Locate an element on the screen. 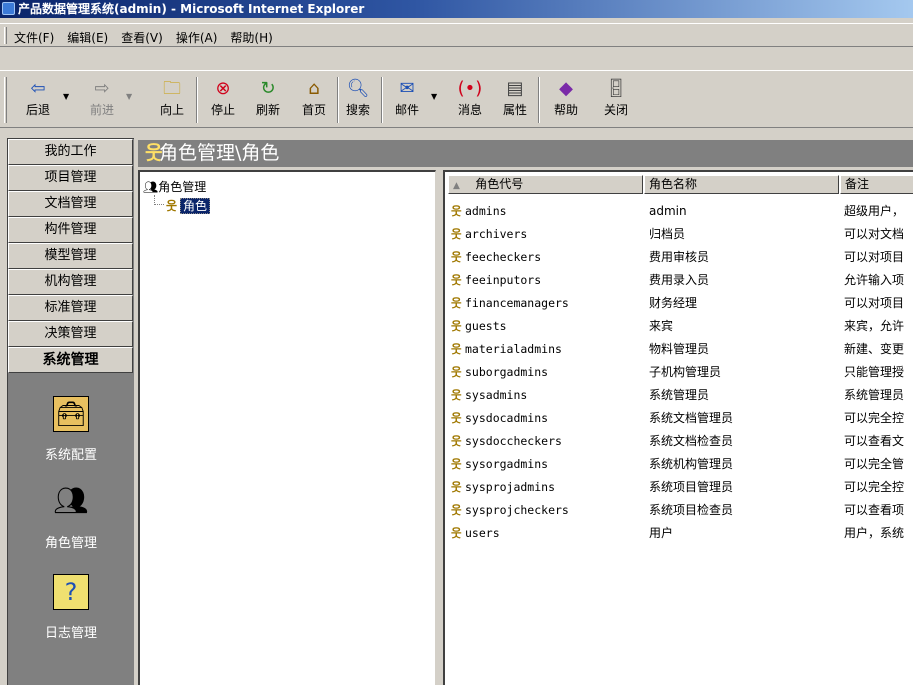 Image resolution: width=919 pixels, height=685 pixels. table-row: 웃 archivers 归档员 可以对文档 is located at coordinates (682, 234).